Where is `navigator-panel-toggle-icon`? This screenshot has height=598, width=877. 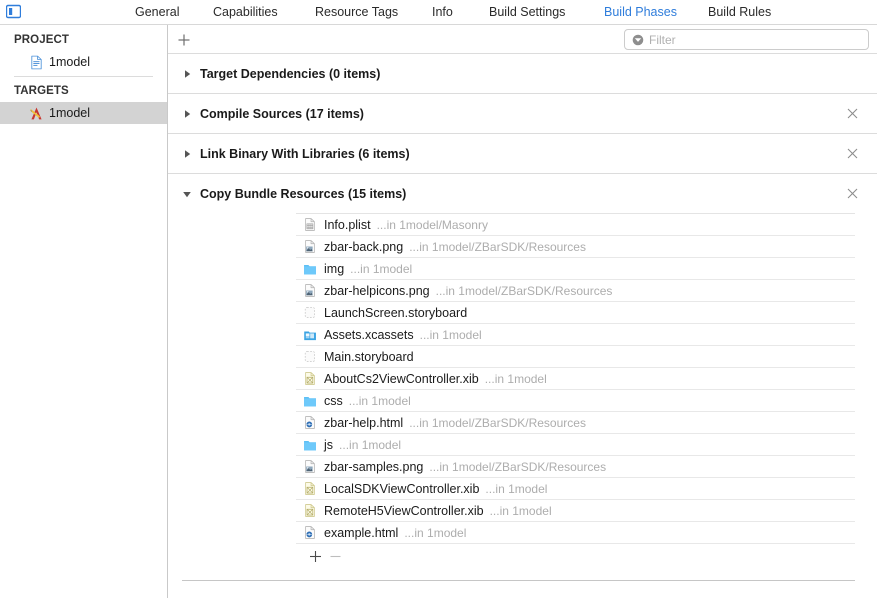 navigator-panel-toggle-icon is located at coordinates (13, 11).